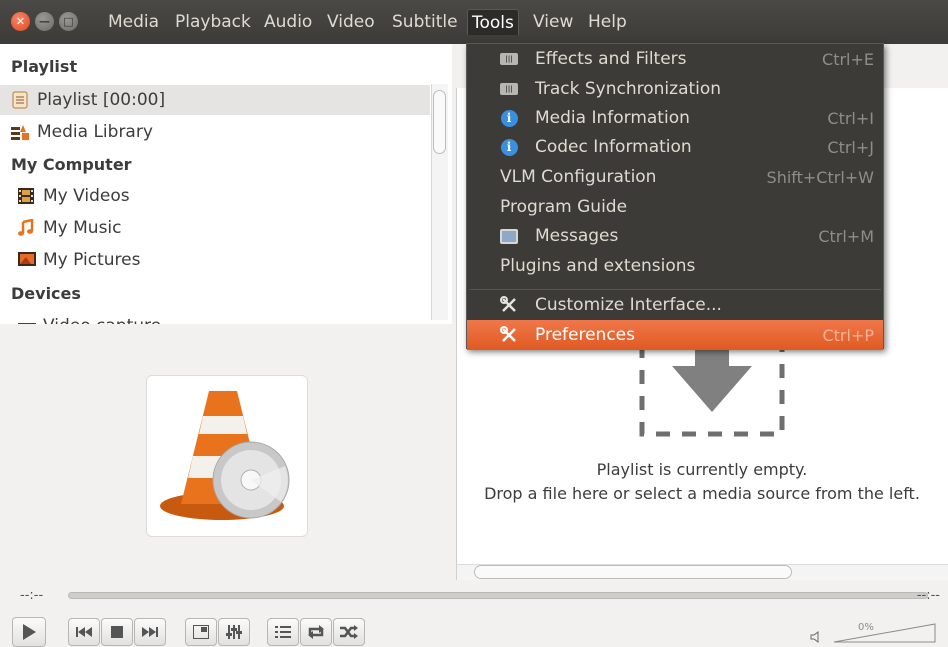 The width and height of the screenshot is (948, 647). I want to click on previous-button, so click(84, 632).